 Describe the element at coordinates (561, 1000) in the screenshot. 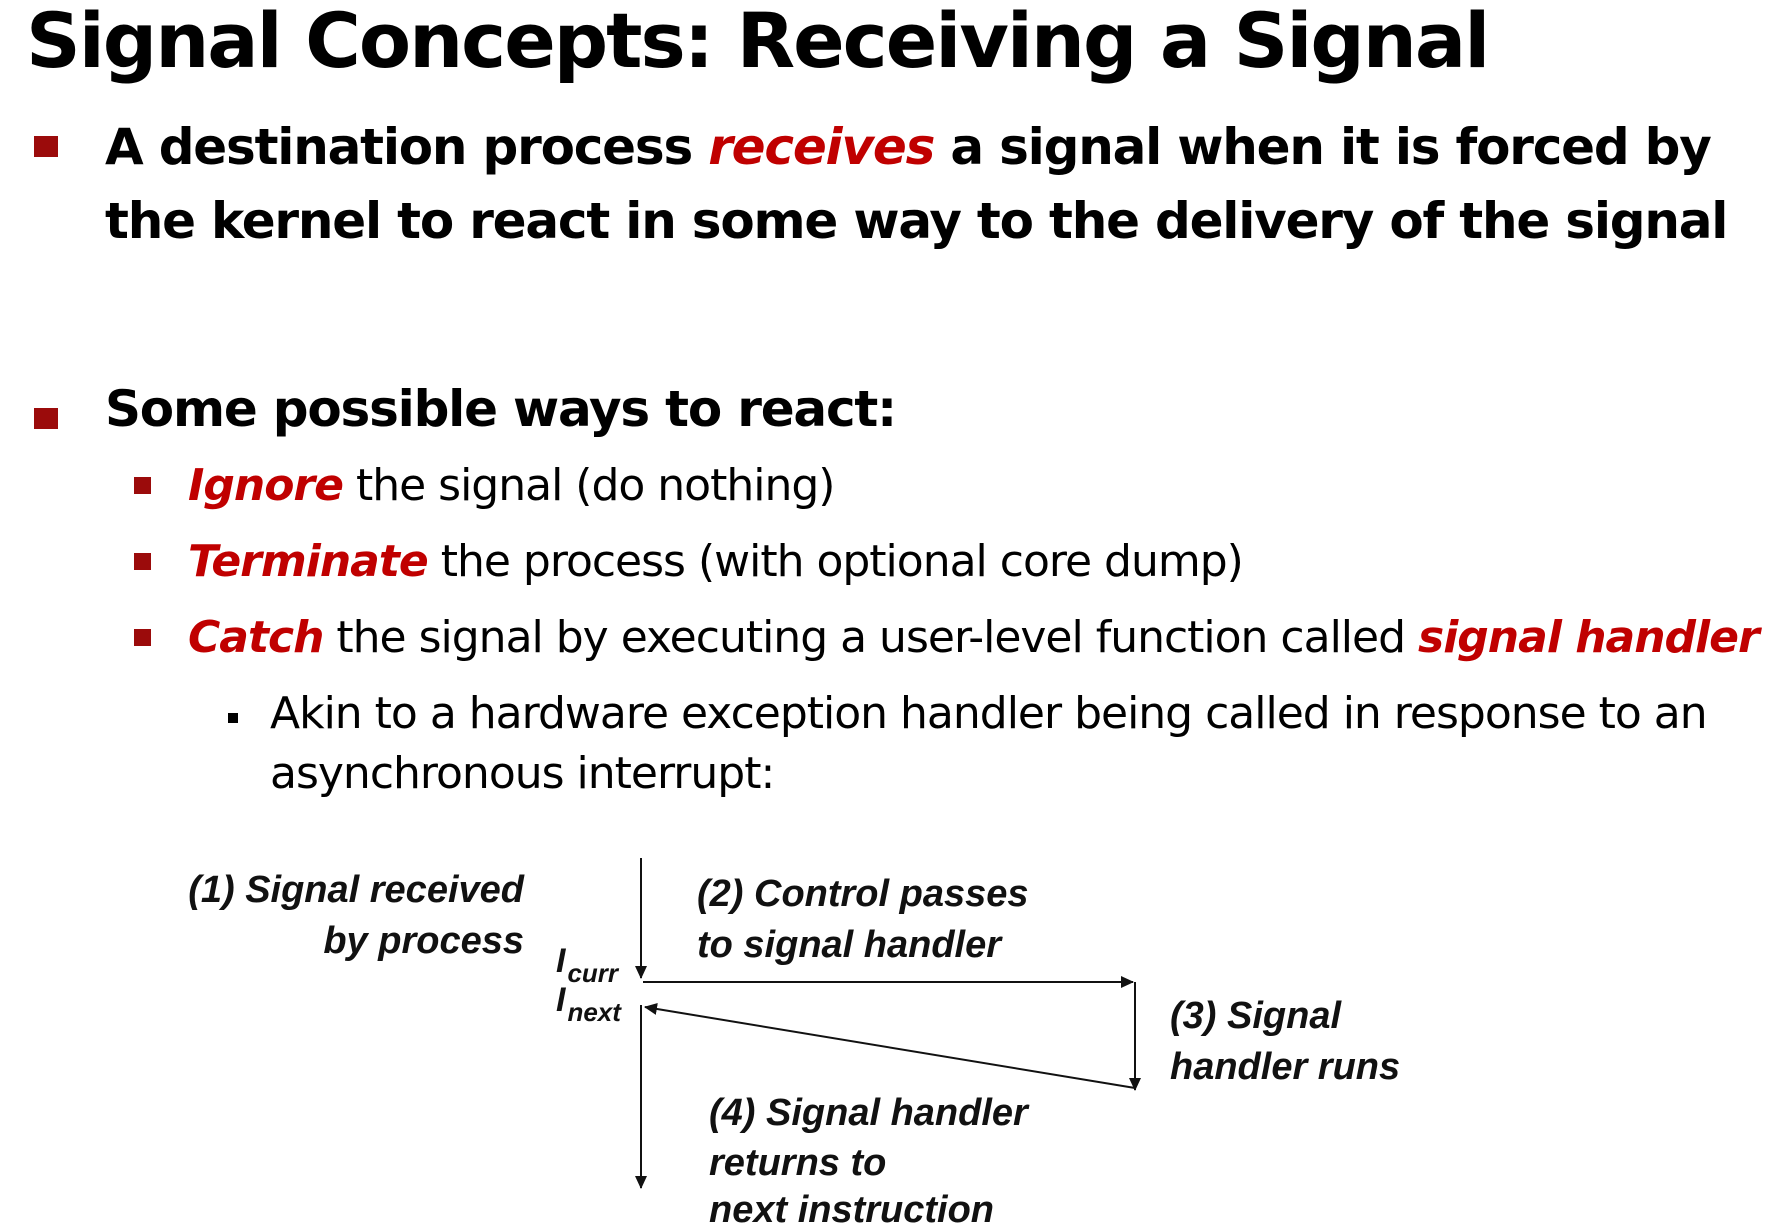

I see `i-next-base: I` at that location.